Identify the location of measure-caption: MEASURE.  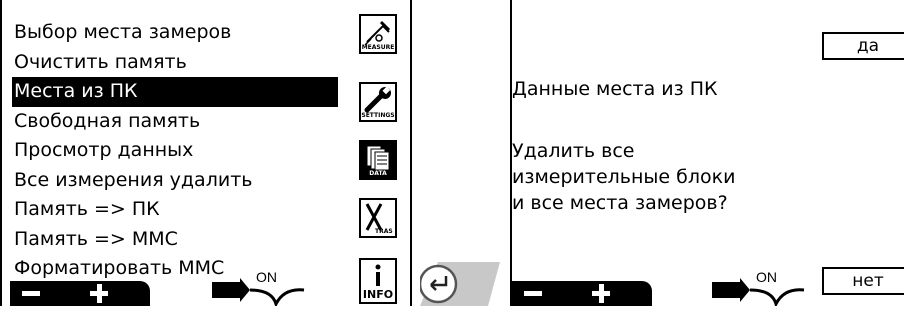
(378, 47).